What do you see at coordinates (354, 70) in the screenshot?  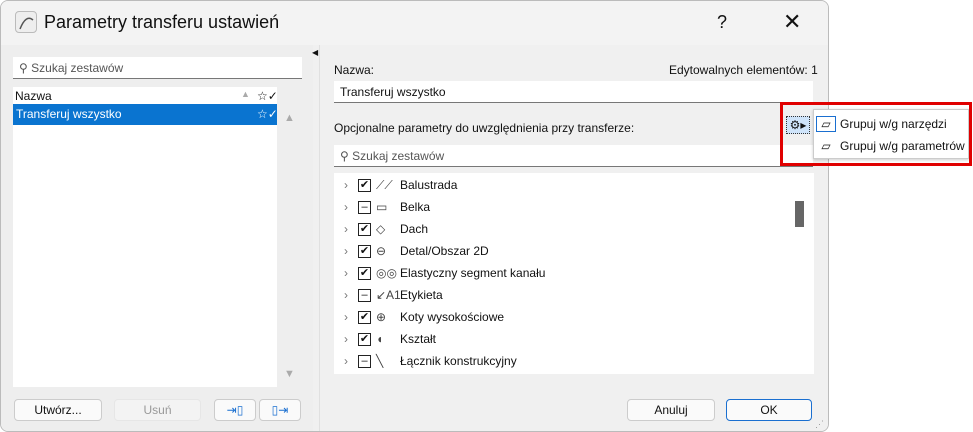 I see `name-label: Nazwa:` at bounding box center [354, 70].